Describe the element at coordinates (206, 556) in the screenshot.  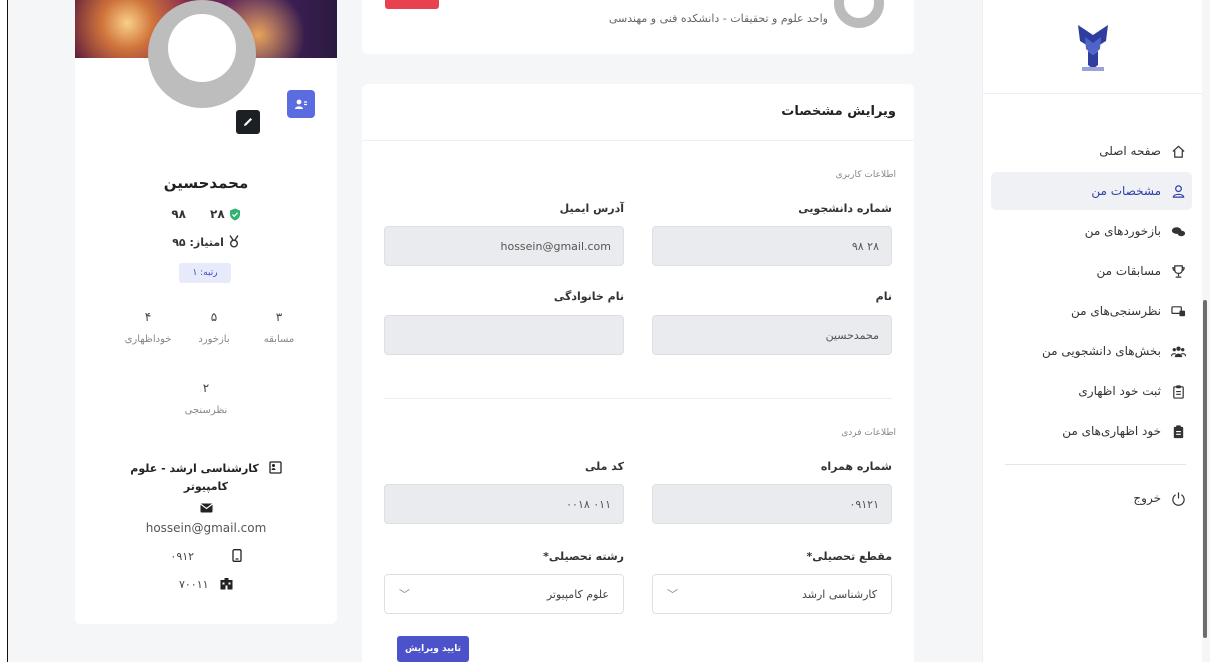
I see `profile-phone-row: ۰۹۱۲` at that location.